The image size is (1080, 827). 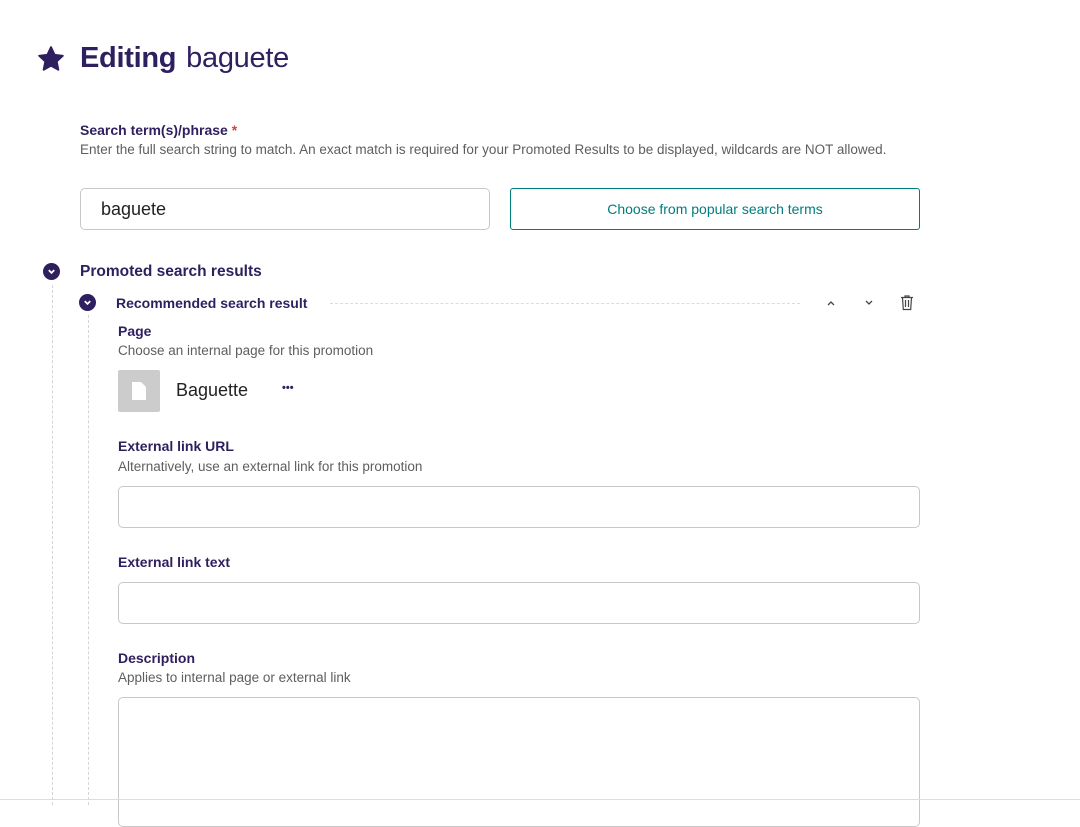 I want to click on promoted-heading: Promoted search results, so click(x=171, y=271).